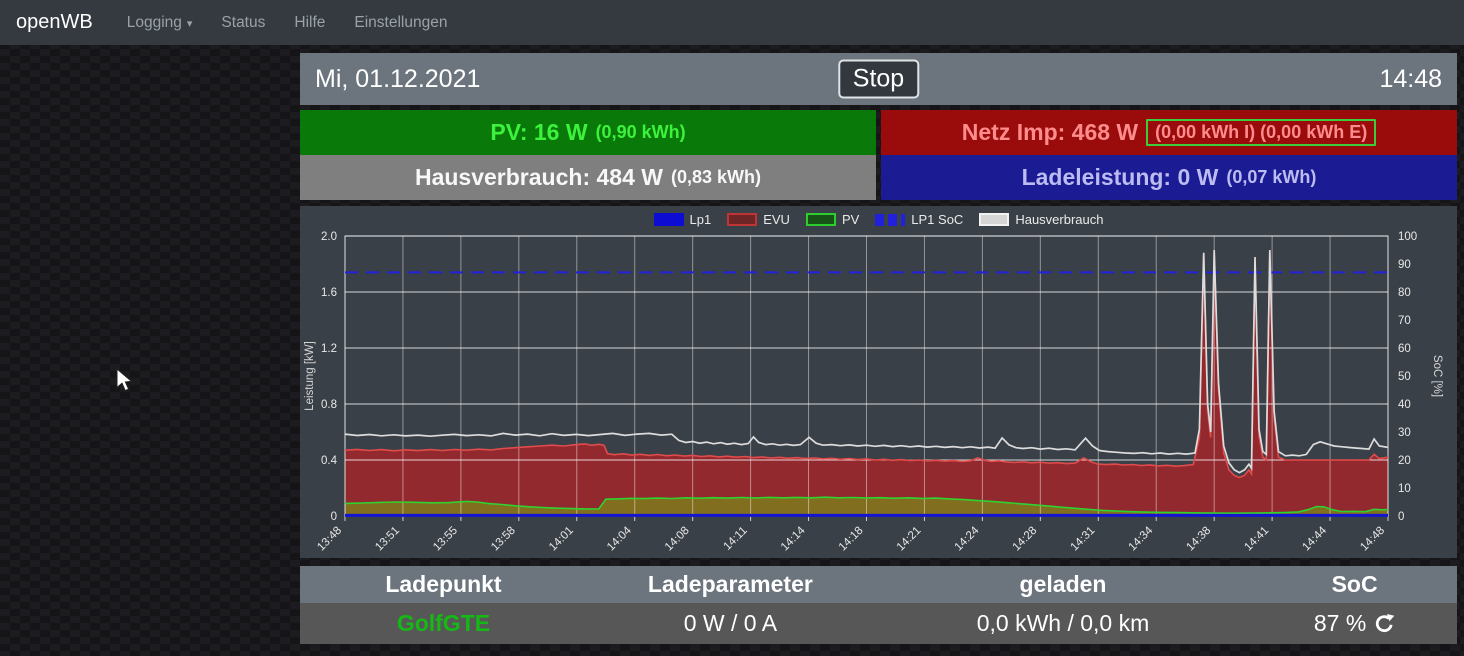 This screenshot has height=656, width=1464. What do you see at coordinates (1404, 265) in the screenshot?
I see `svg-text: 90` at bounding box center [1404, 265].